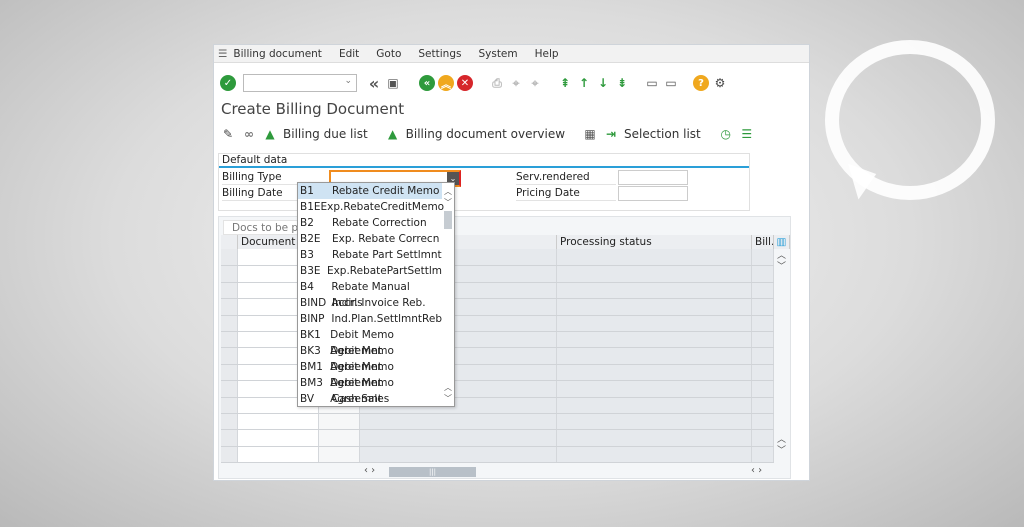  What do you see at coordinates (653, 177) in the screenshot?
I see `serv-rendered-input` at bounding box center [653, 177].